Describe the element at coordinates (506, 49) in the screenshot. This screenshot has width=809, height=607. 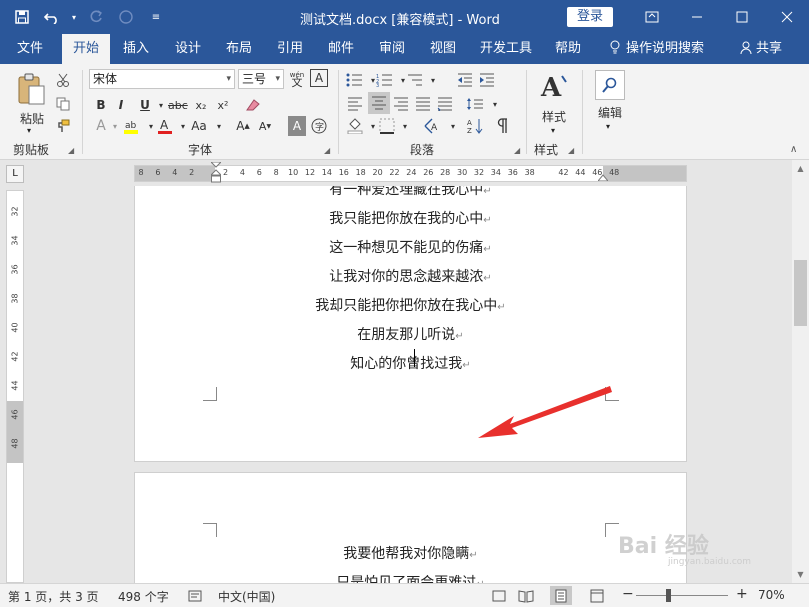
I see `tab-developer: 开发工具` at that location.